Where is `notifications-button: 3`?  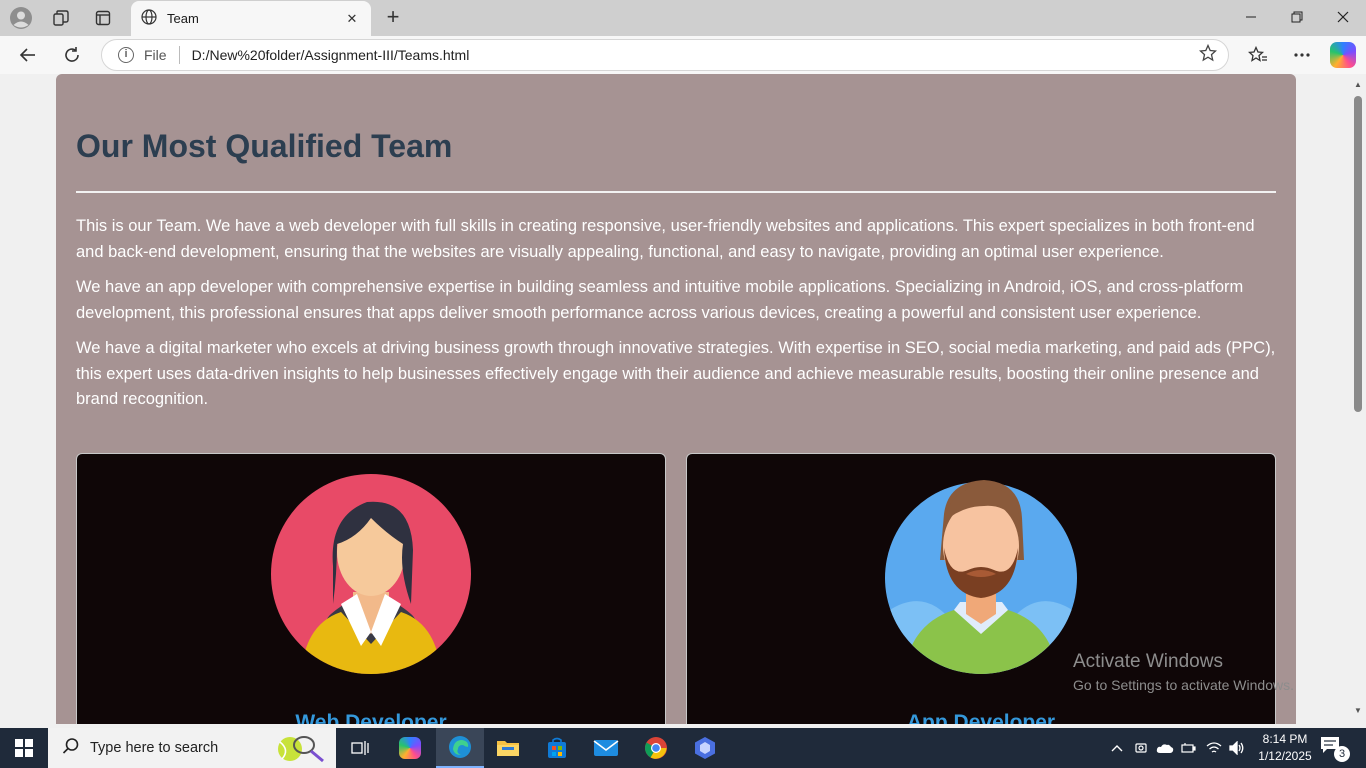
notifications-button: 3 is located at coordinates (1335, 749).